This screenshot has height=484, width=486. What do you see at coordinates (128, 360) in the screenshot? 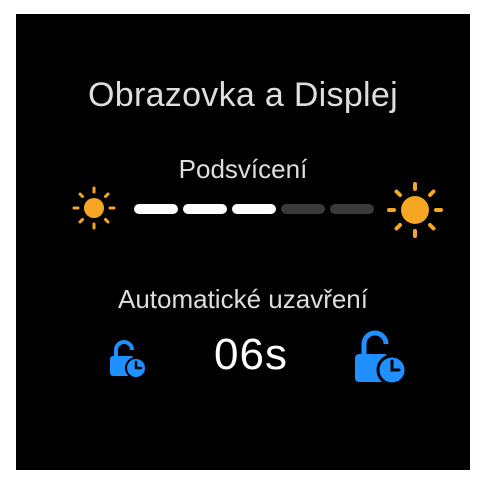
I see `lock-timer-small-icon` at bounding box center [128, 360].